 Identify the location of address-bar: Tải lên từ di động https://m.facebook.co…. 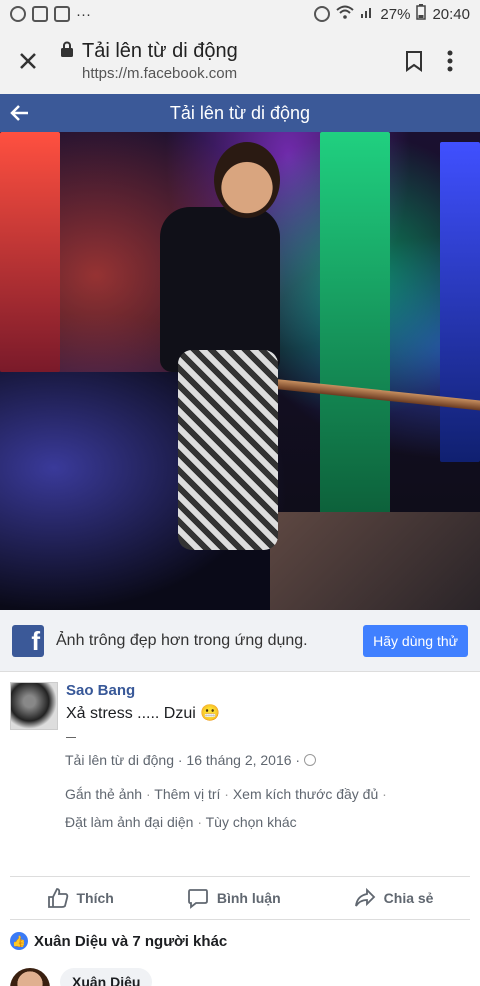
(228, 61).